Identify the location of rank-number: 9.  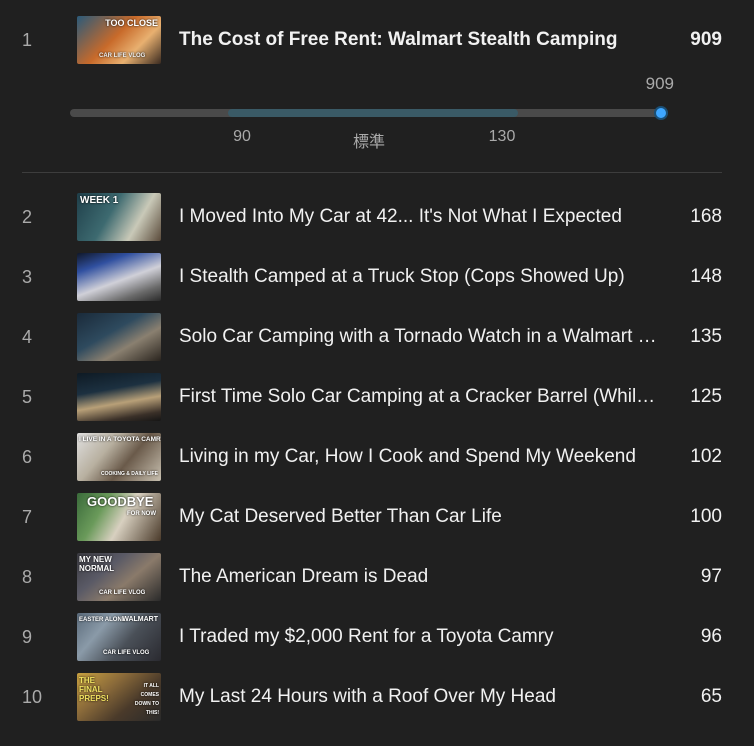
(27, 637).